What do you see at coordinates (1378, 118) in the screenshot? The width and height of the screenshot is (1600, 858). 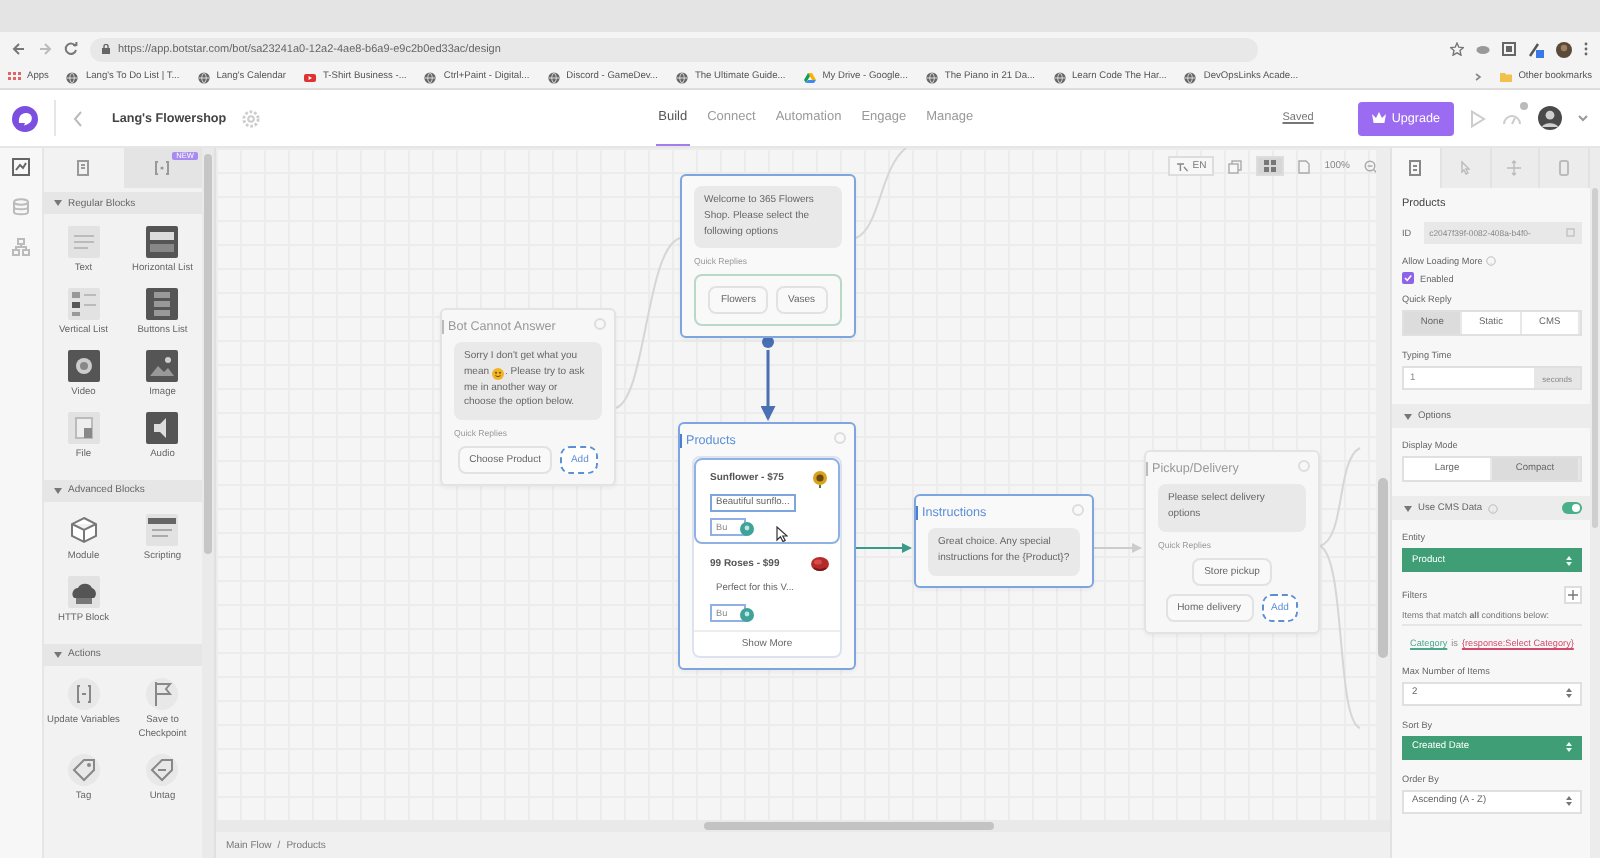 I see `crown-icon` at bounding box center [1378, 118].